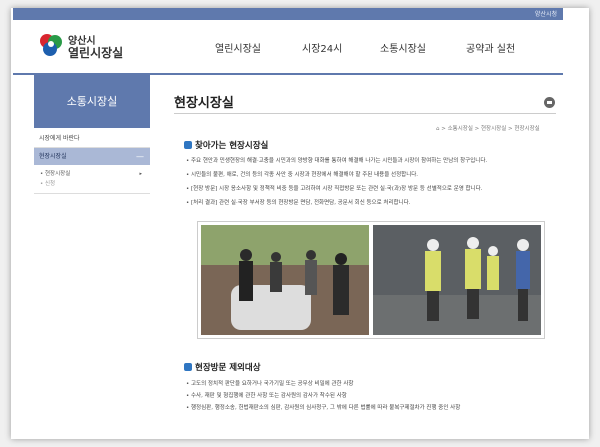  I want to click on top-bar: 양산시청, so click(288, 14).